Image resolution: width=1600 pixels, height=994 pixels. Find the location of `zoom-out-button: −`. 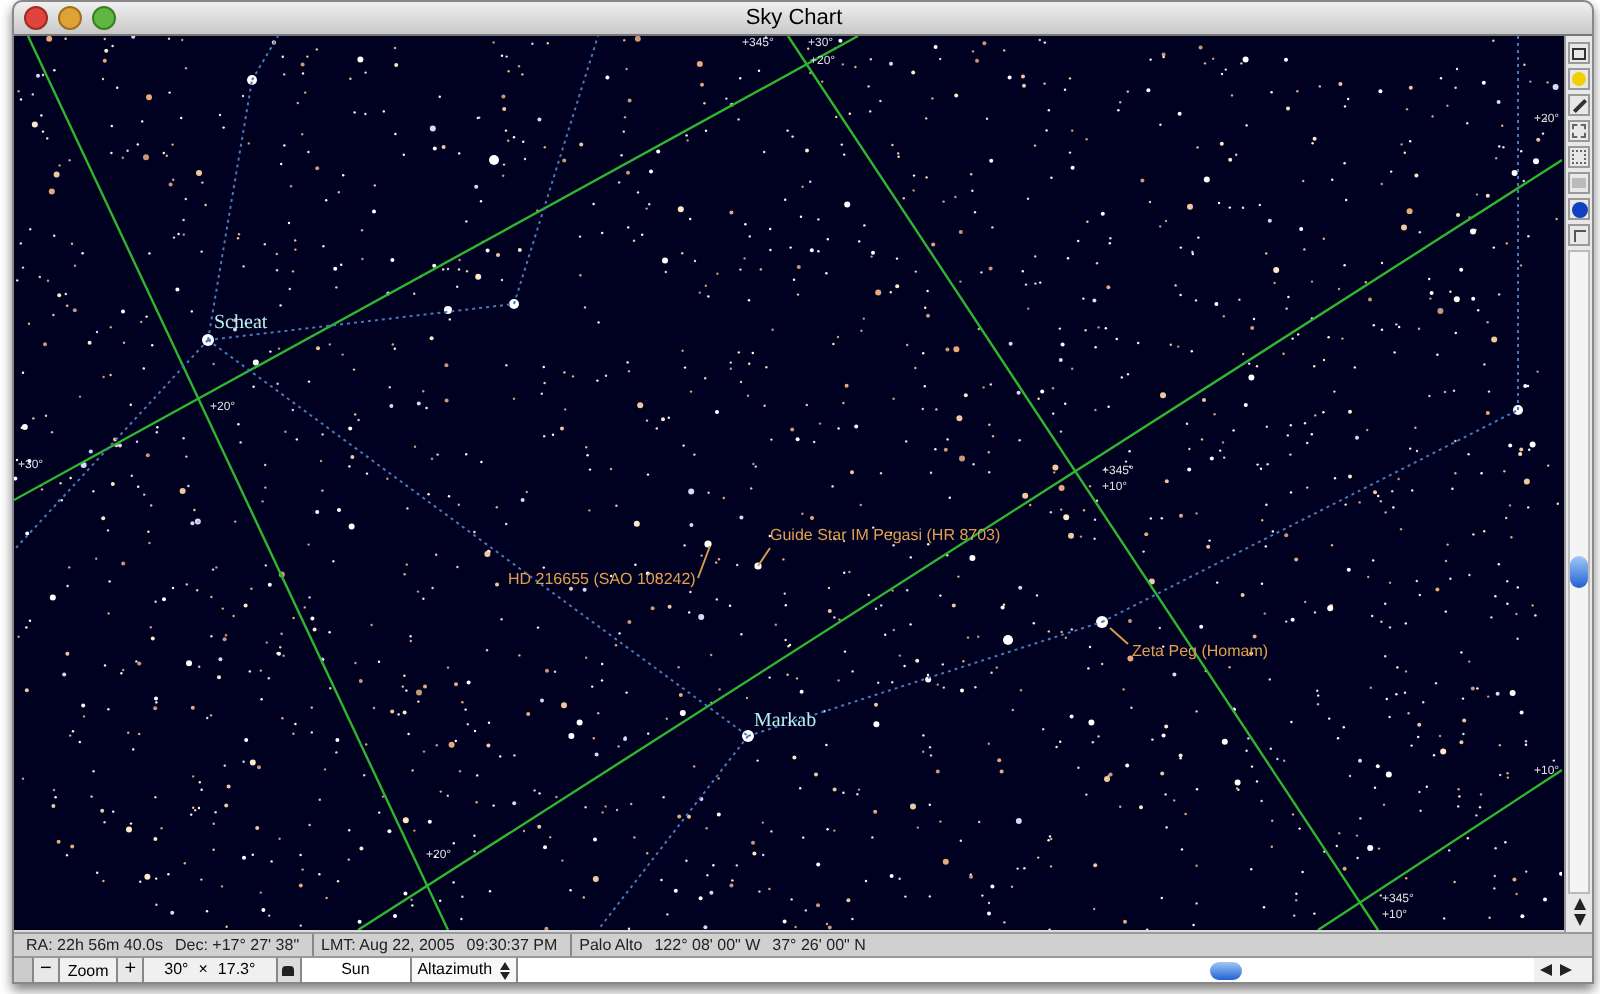

zoom-out-button: − is located at coordinates (47, 970).